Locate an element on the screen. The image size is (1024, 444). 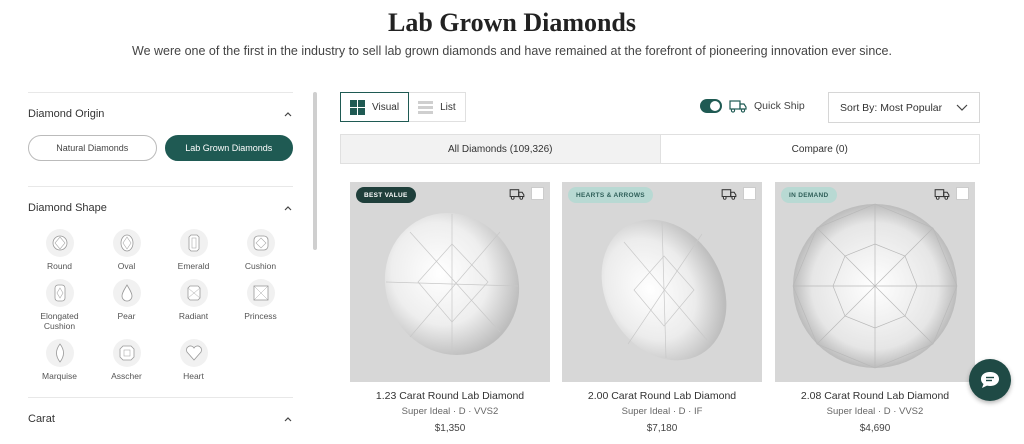
quick-ship-label: Quick Ship is located at coordinates (779, 106).